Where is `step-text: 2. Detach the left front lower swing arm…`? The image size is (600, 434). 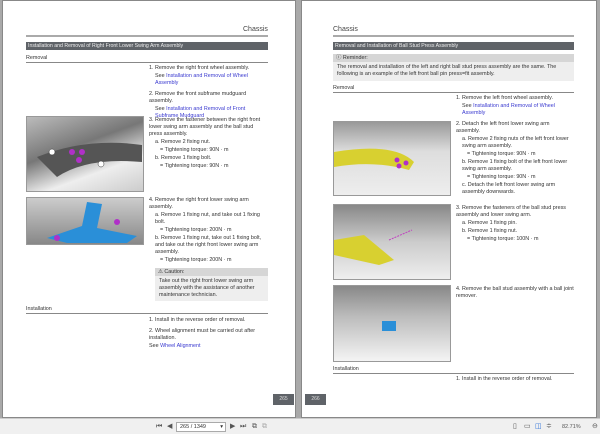 step-text: 2. Detach the left front lower swing arm… is located at coordinates (503, 127).